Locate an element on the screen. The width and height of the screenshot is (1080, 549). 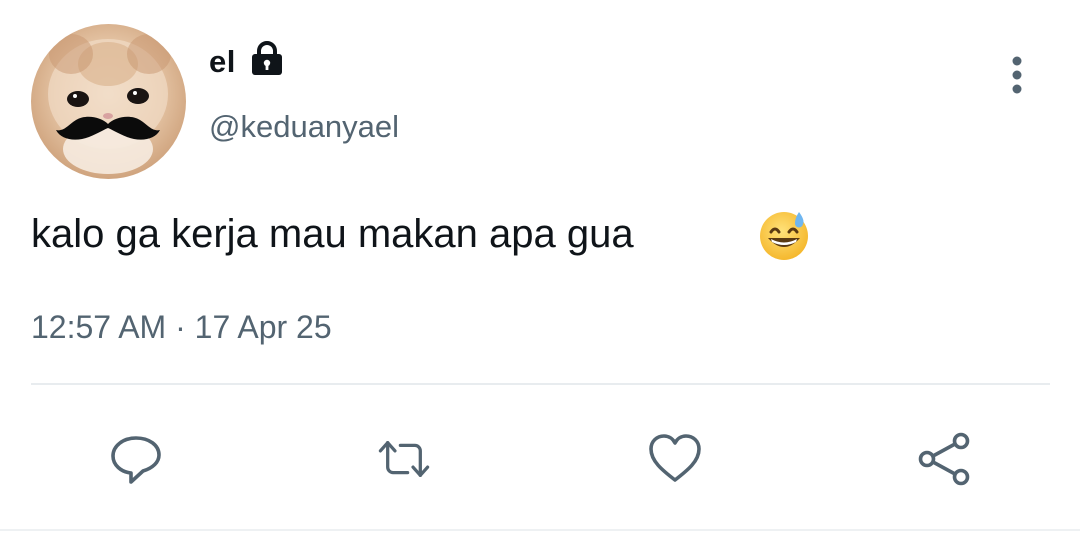
retweet-button is located at coordinates (404, 459).